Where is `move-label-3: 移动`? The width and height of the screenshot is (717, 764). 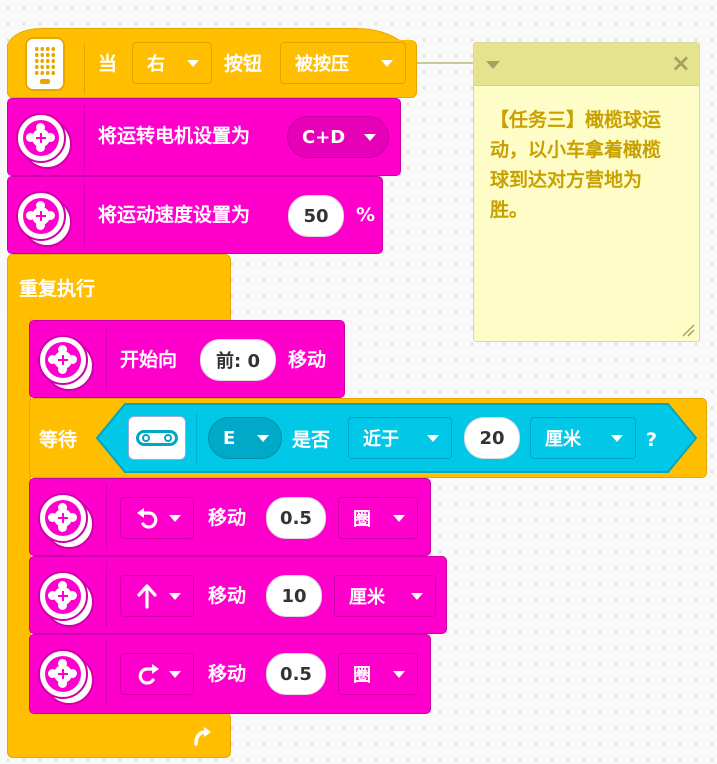 move-label-3: 移动 is located at coordinates (227, 674).